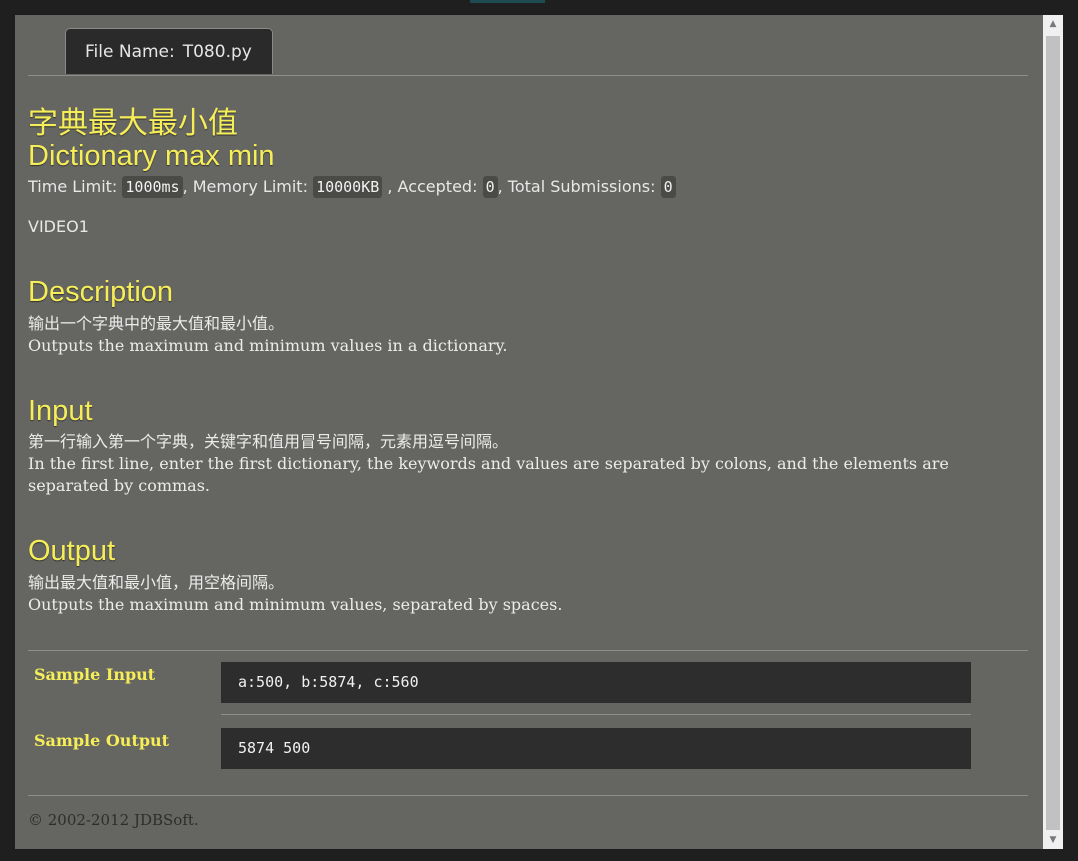 The height and width of the screenshot is (861, 1078). What do you see at coordinates (528, 795) in the screenshot?
I see `footer-divider` at bounding box center [528, 795].